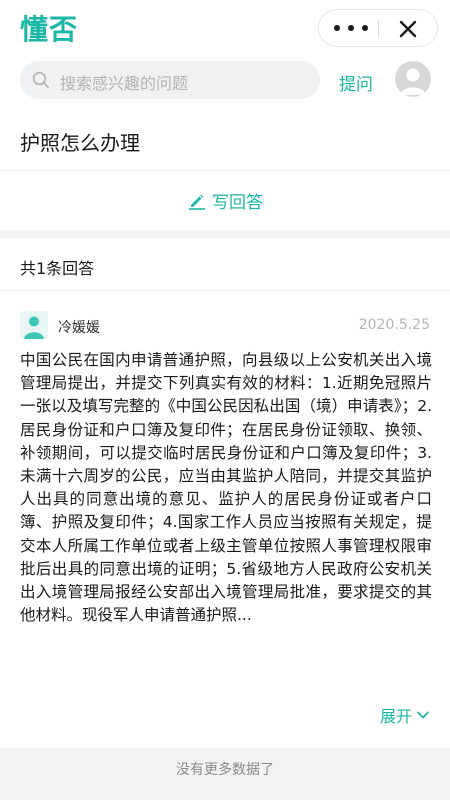  Describe the element at coordinates (124, 83) in the screenshot. I see `search-placeholder: 搜索感兴趣的问题` at that location.